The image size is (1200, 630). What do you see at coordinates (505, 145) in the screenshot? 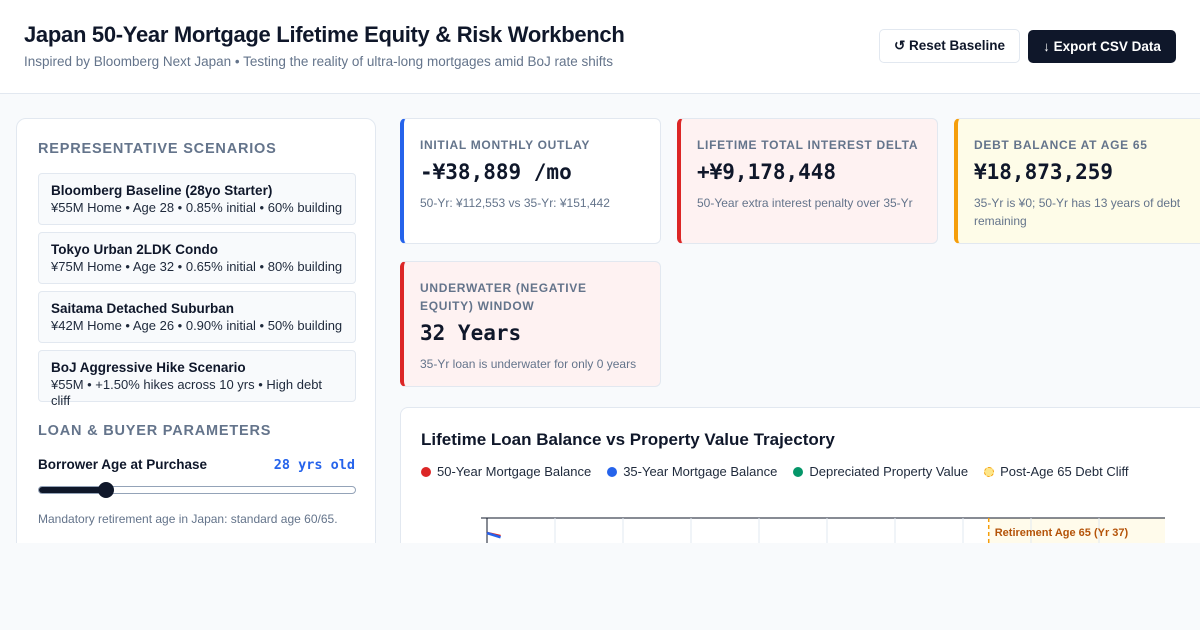
I see `kpi-label: Initial Monthly Outlay` at bounding box center [505, 145].